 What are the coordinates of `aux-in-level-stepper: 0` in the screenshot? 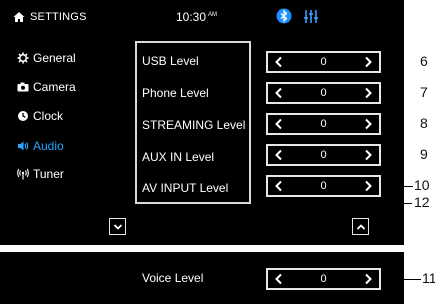 It's located at (323, 155).